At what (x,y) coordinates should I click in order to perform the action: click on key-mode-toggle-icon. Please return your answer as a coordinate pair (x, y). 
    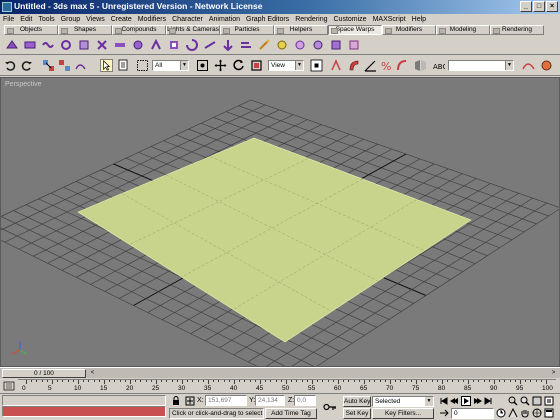
    Looking at the image, I should click on (444, 413).